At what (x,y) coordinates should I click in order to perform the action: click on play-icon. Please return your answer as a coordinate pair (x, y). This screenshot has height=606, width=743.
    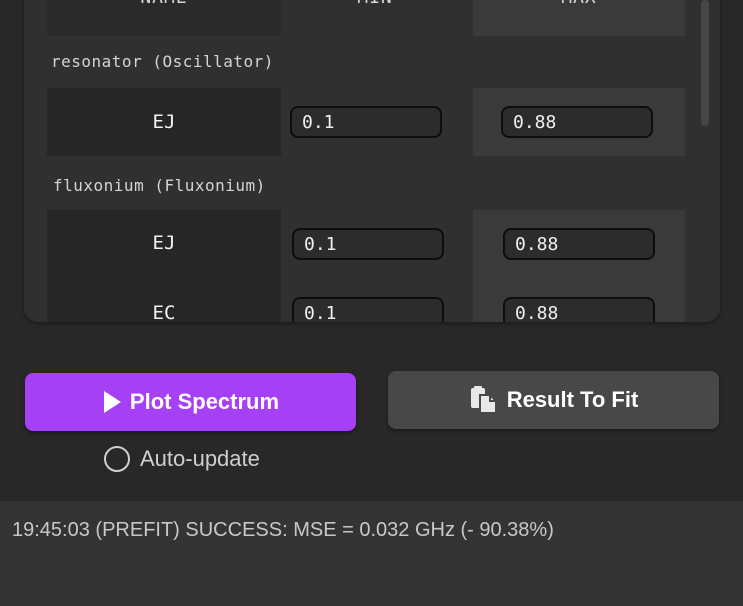
    Looking at the image, I should click on (112, 402).